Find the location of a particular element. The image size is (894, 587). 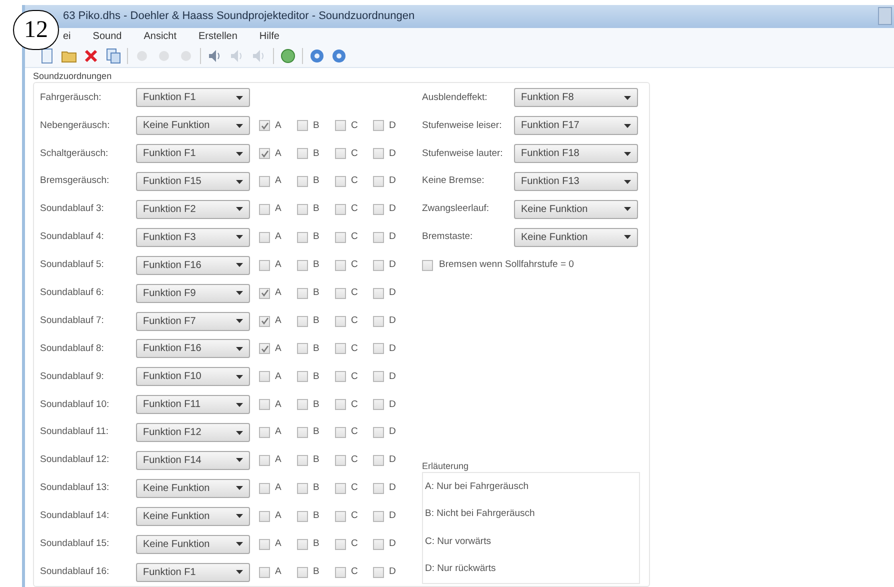

function-dropdown: Funktion F14 is located at coordinates (193, 460).